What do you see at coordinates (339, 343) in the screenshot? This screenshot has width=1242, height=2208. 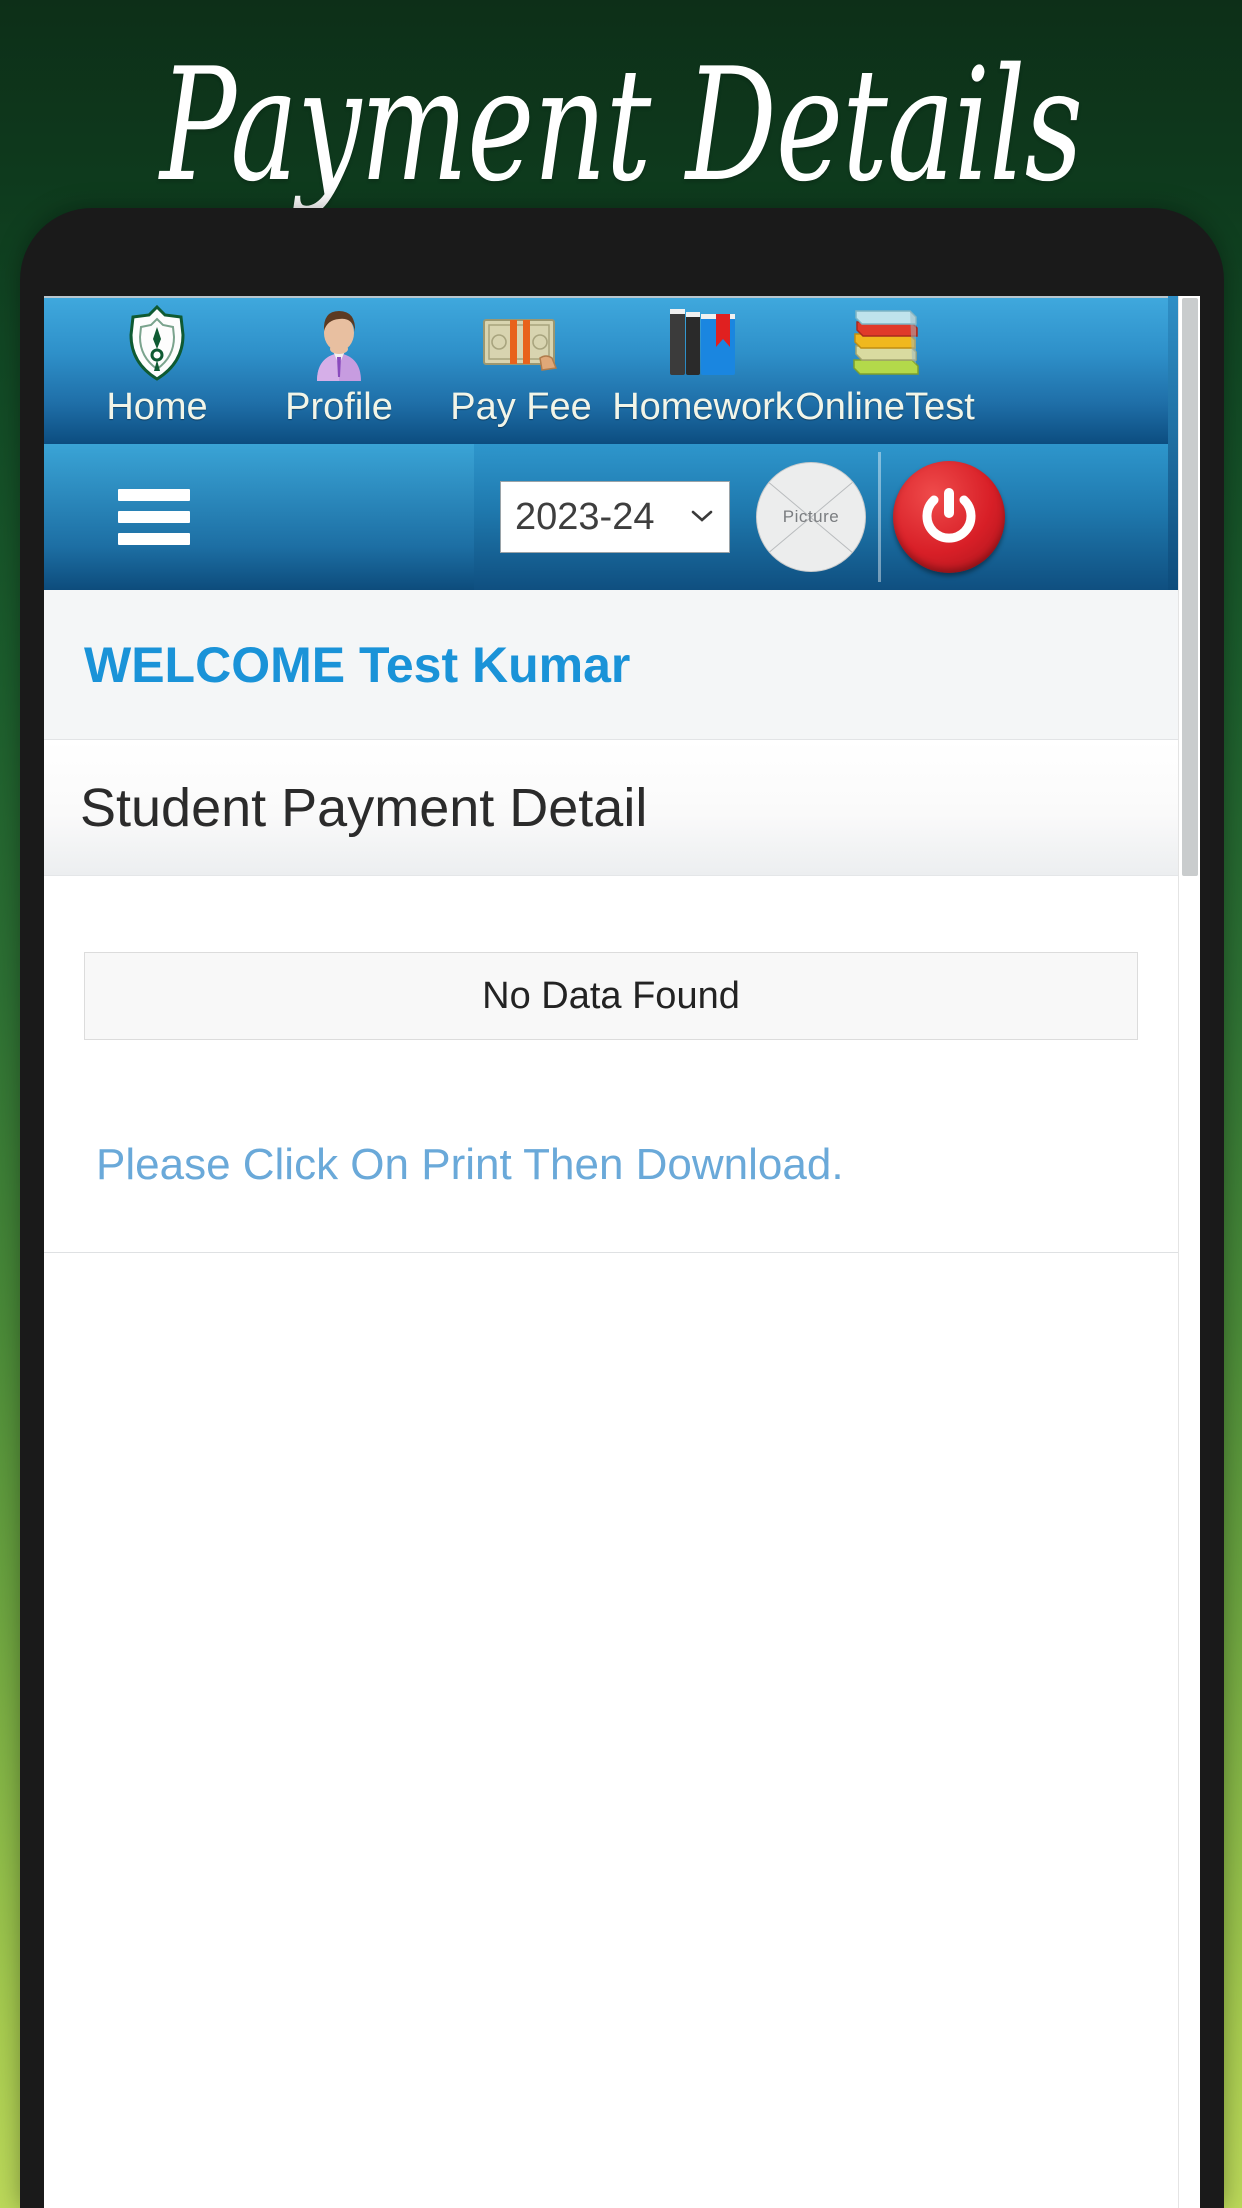 I see `user-avatar-icon` at bounding box center [339, 343].